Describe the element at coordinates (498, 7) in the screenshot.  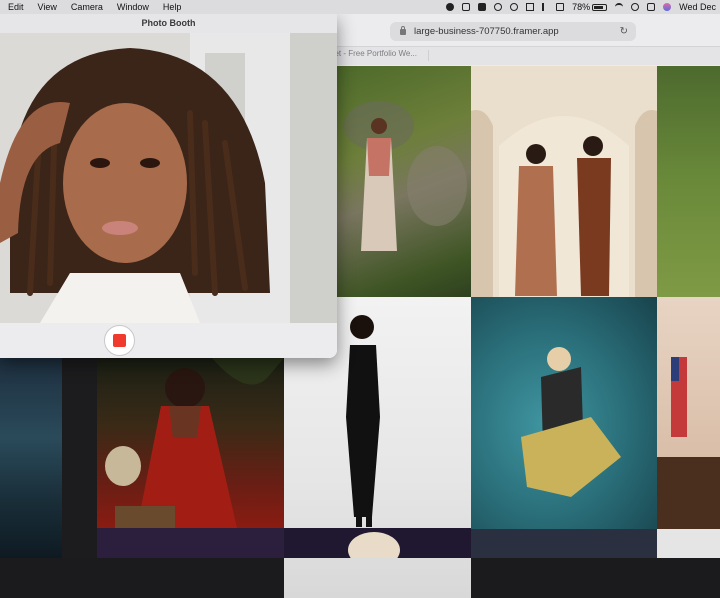
I see `sync-icon` at that location.